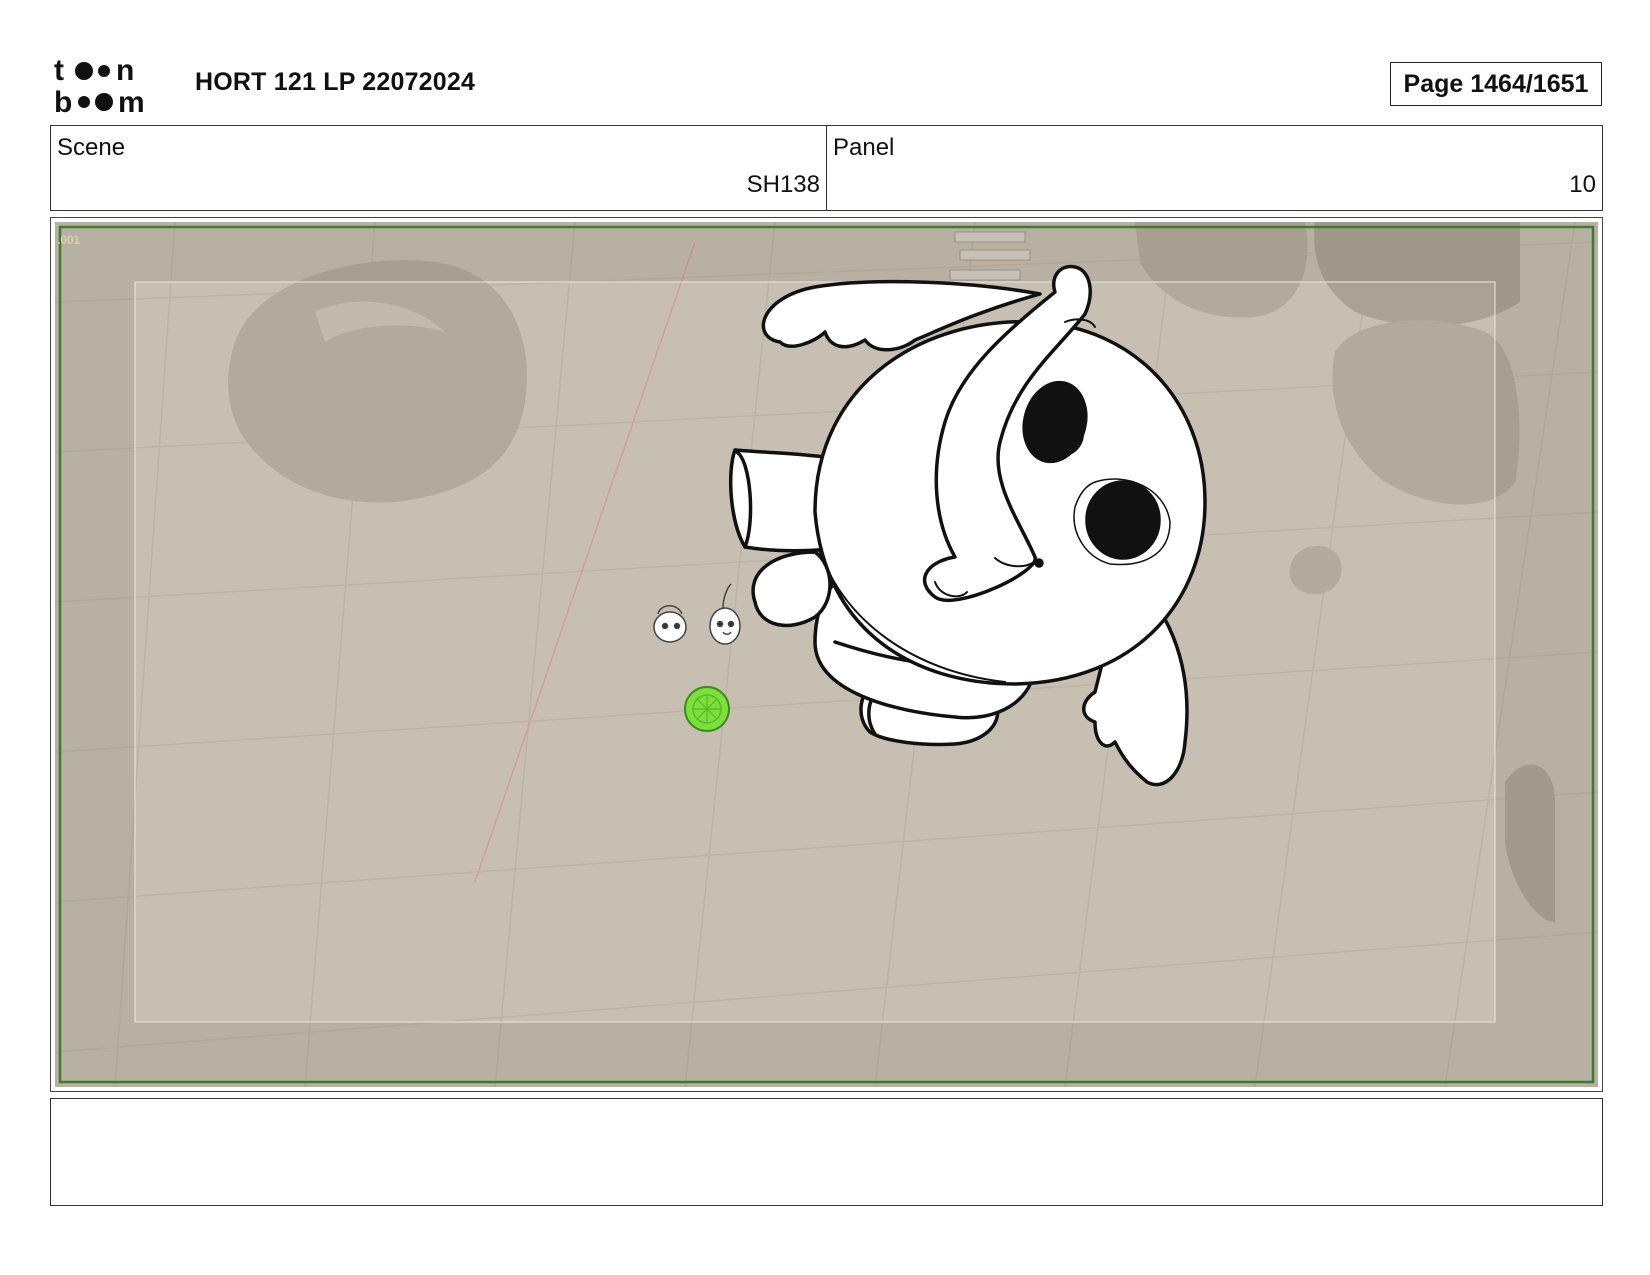  Describe the element at coordinates (335, 82) in the screenshot. I see `document-title: HORT 121 LP 22072024` at that location.